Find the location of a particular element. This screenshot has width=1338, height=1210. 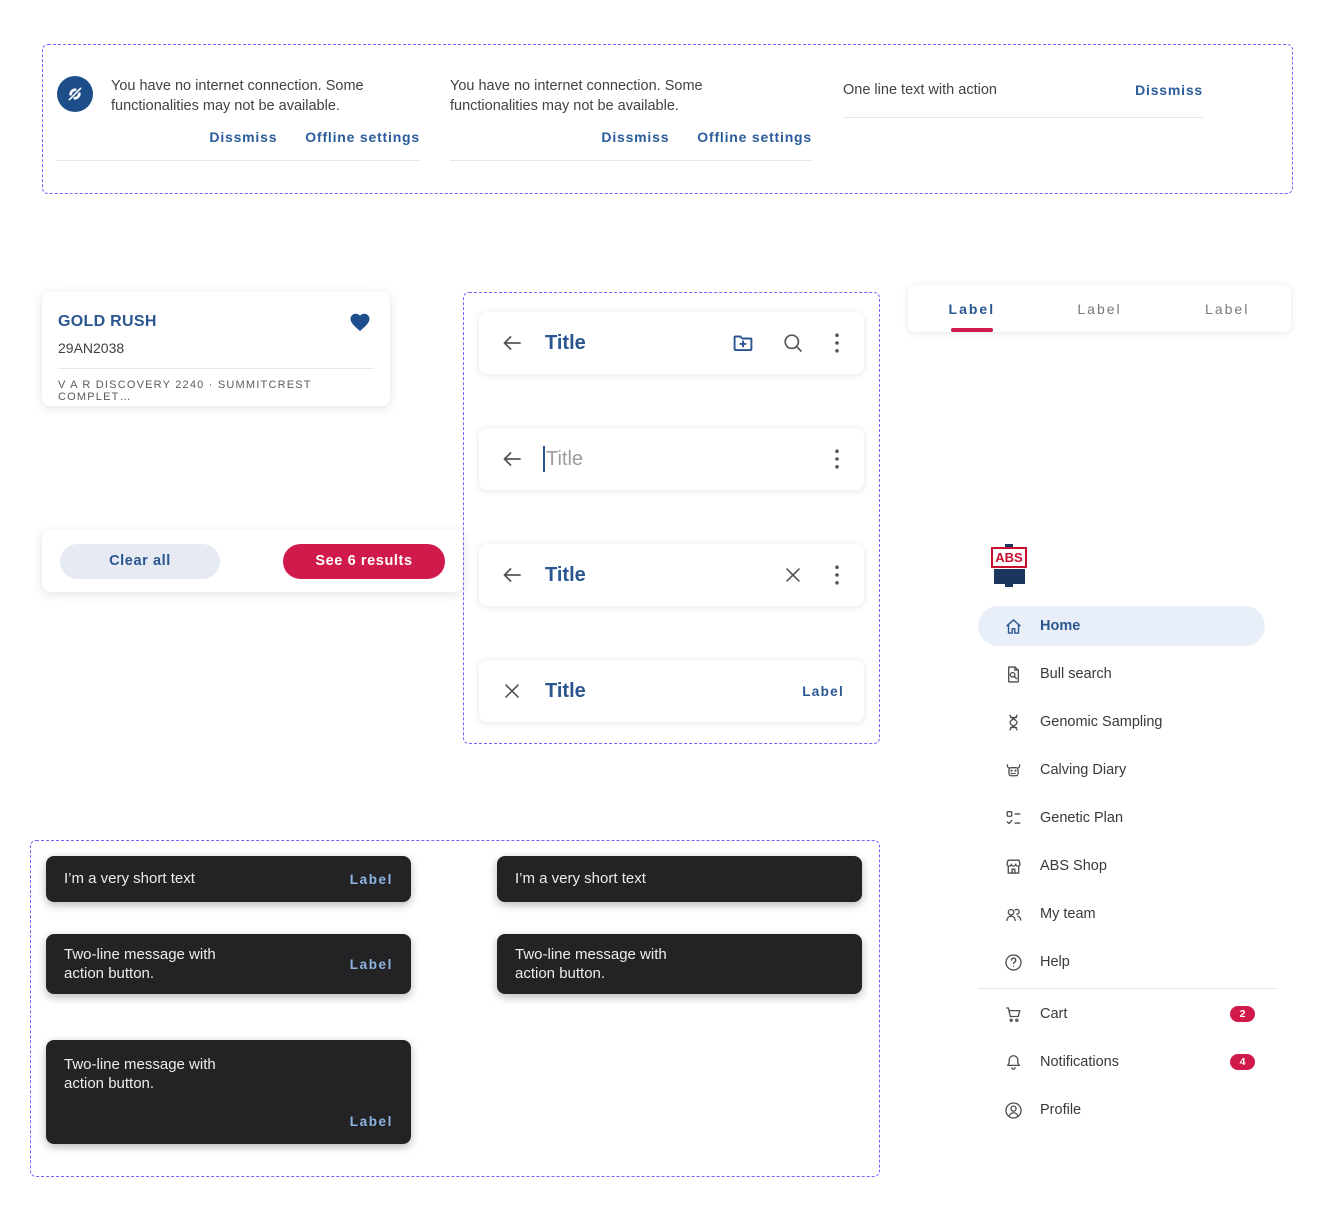

text-cursor is located at coordinates (544, 459).